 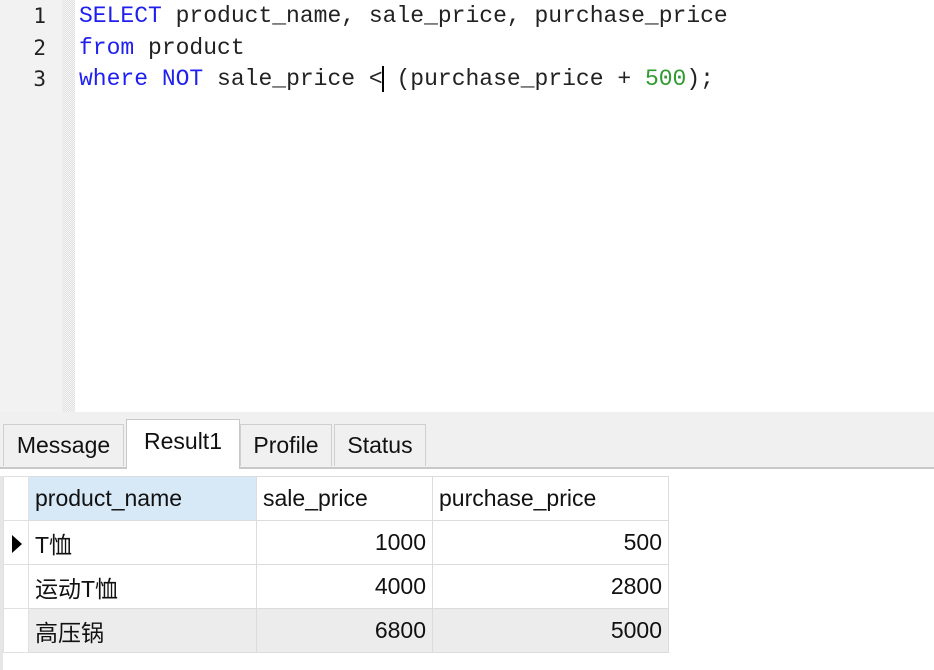 I want to click on sql-text: );, so click(x=700, y=79).